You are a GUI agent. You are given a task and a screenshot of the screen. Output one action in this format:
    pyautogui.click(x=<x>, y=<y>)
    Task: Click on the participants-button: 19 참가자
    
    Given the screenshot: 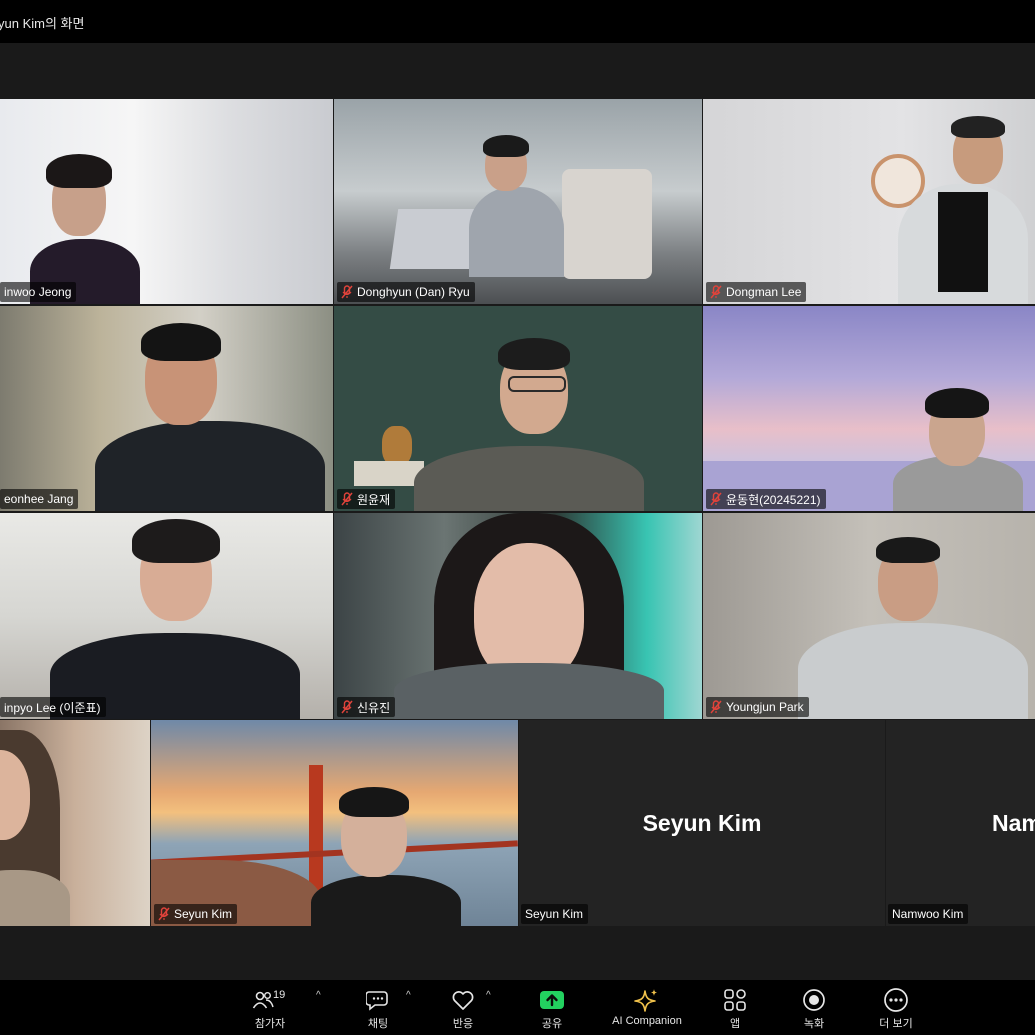 What is the action you would take?
    pyautogui.click(x=270, y=1009)
    